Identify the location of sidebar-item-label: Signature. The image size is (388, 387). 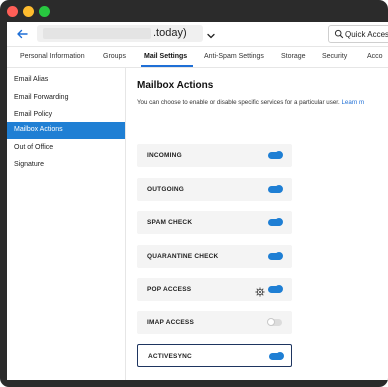
(29, 164).